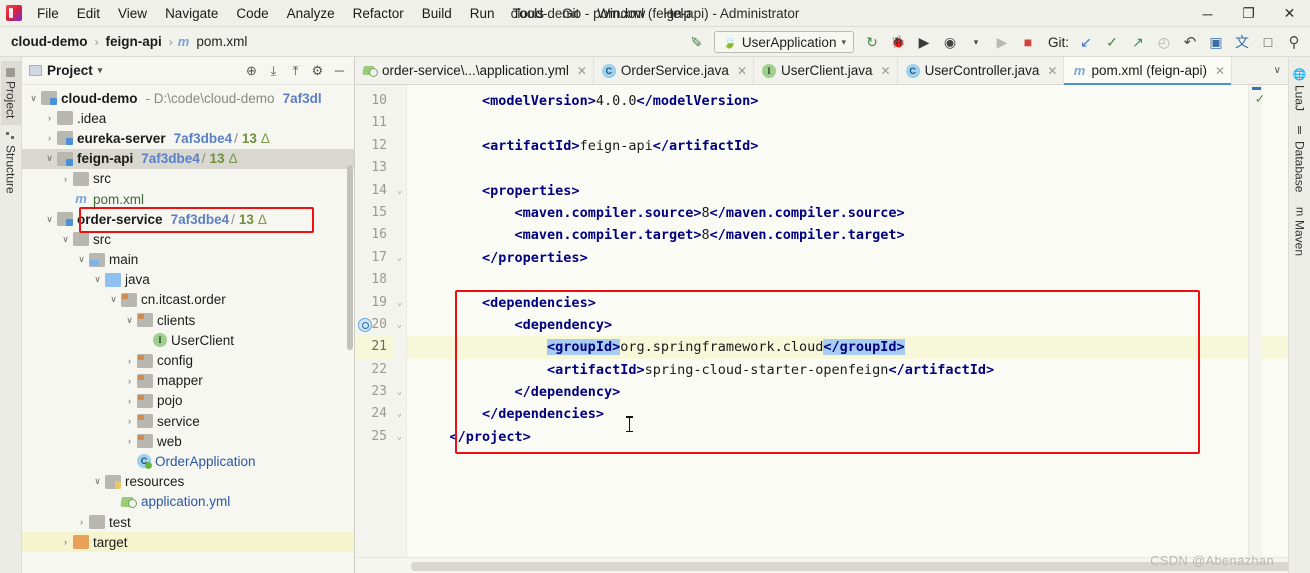 The width and height of the screenshot is (1310, 573). I want to click on tree-node-web: › web, so click(188, 441).